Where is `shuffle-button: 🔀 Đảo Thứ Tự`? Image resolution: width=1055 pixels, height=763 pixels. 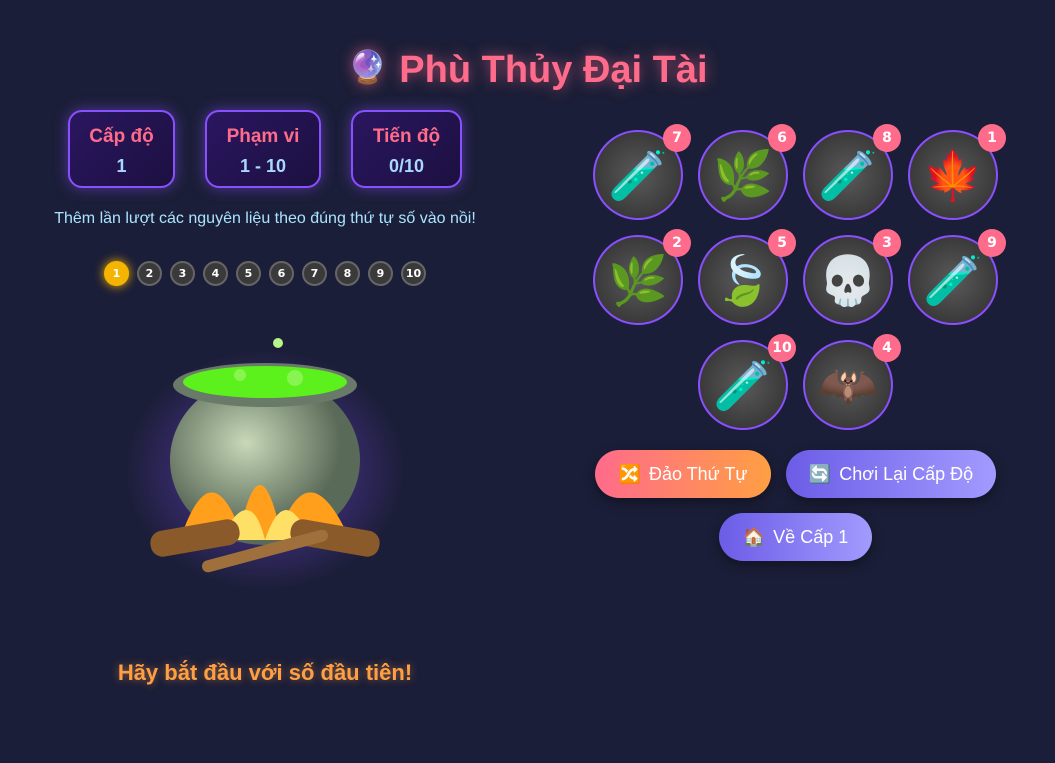
shuffle-button: 🔀 Đảo Thứ Tự is located at coordinates (683, 474).